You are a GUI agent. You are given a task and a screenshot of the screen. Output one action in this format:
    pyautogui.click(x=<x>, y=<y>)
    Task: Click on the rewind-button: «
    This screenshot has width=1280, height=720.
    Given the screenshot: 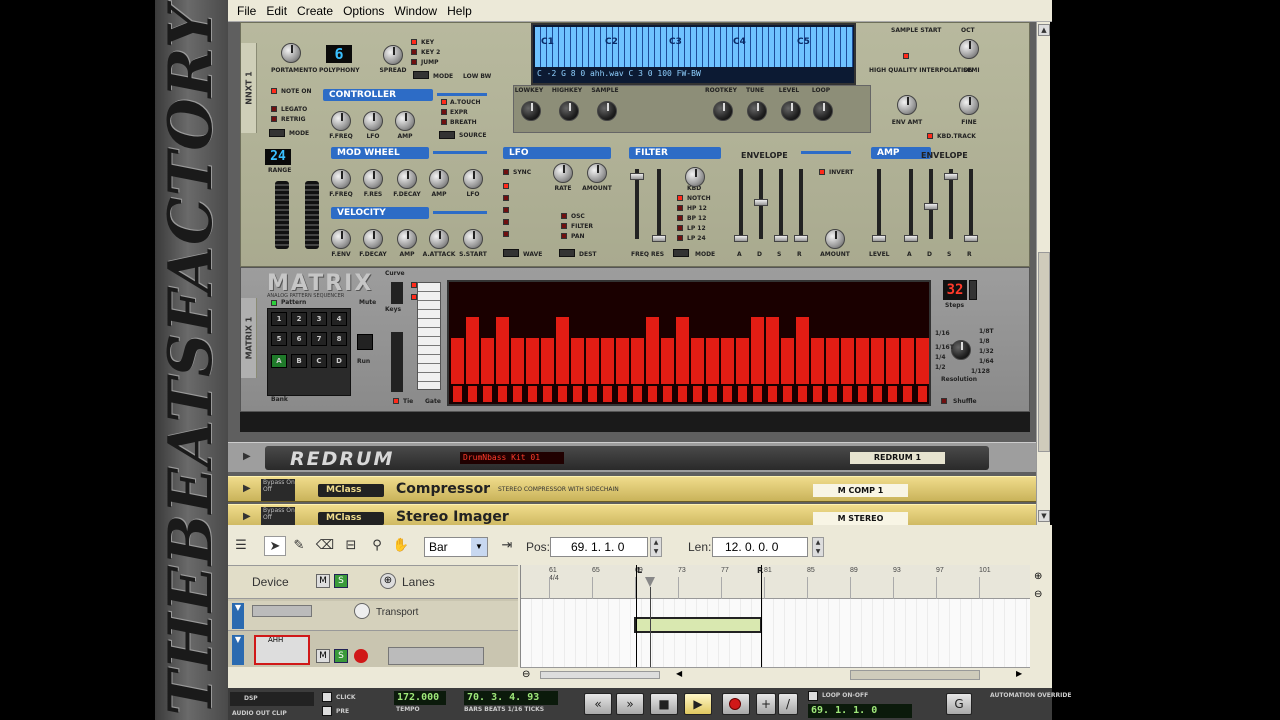 What is the action you would take?
    pyautogui.click(x=598, y=704)
    